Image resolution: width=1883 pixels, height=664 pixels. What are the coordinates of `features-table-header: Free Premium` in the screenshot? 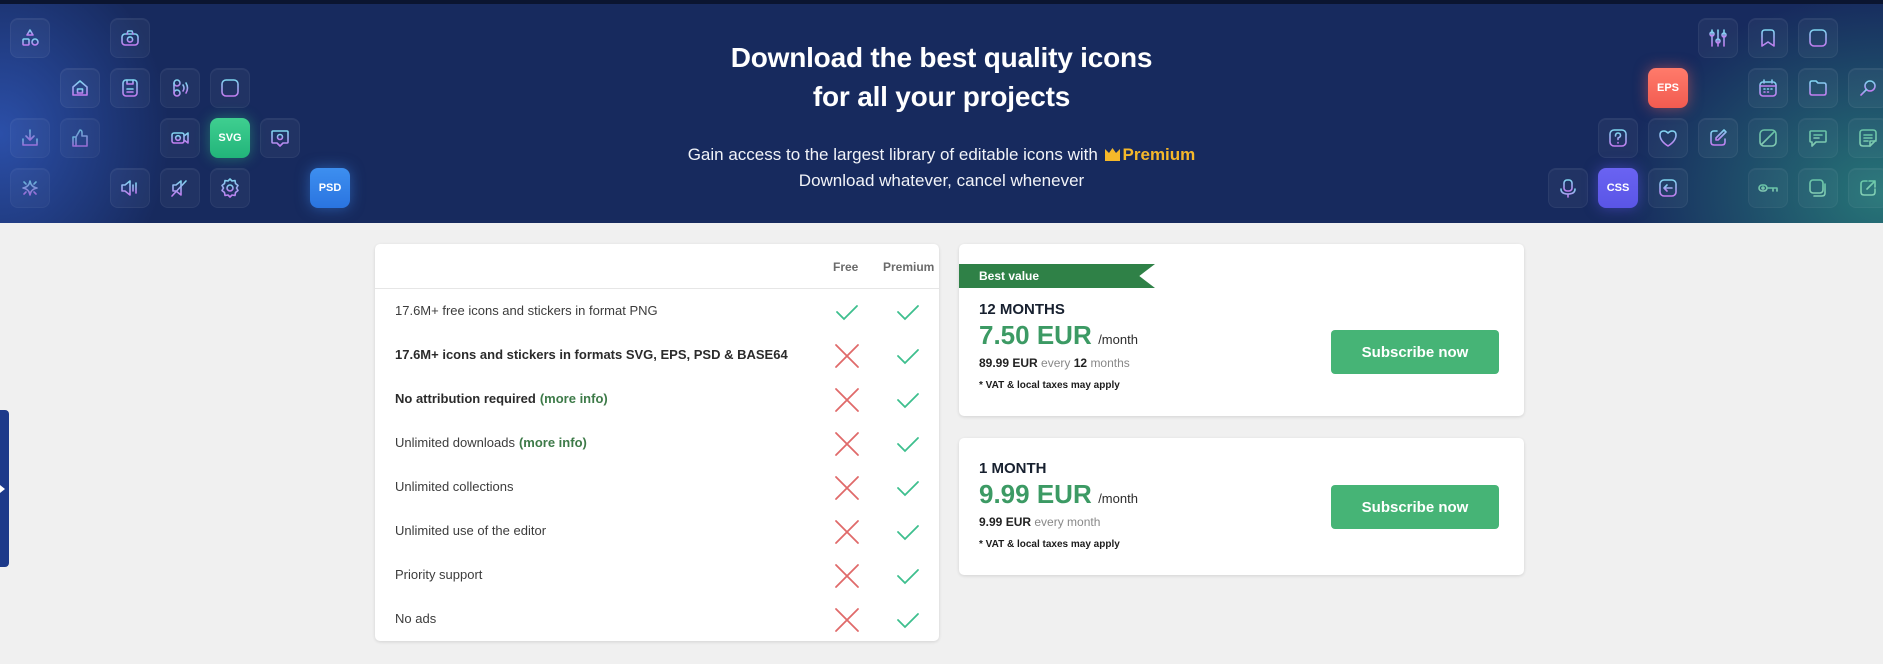 It's located at (657, 266).